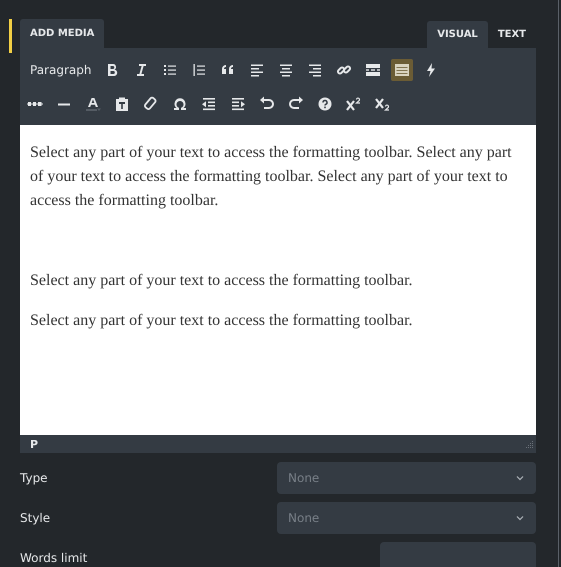 This screenshot has width=561, height=567. I want to click on add-media-button: ADD MEDIA, so click(62, 33).